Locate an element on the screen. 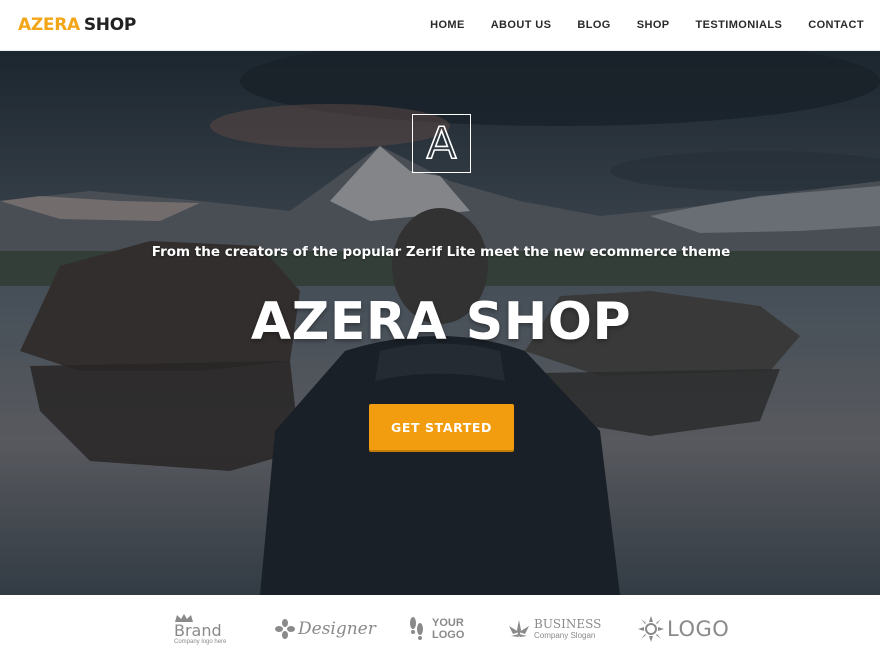  brand-logo-designer: Designer is located at coordinates (325, 629).